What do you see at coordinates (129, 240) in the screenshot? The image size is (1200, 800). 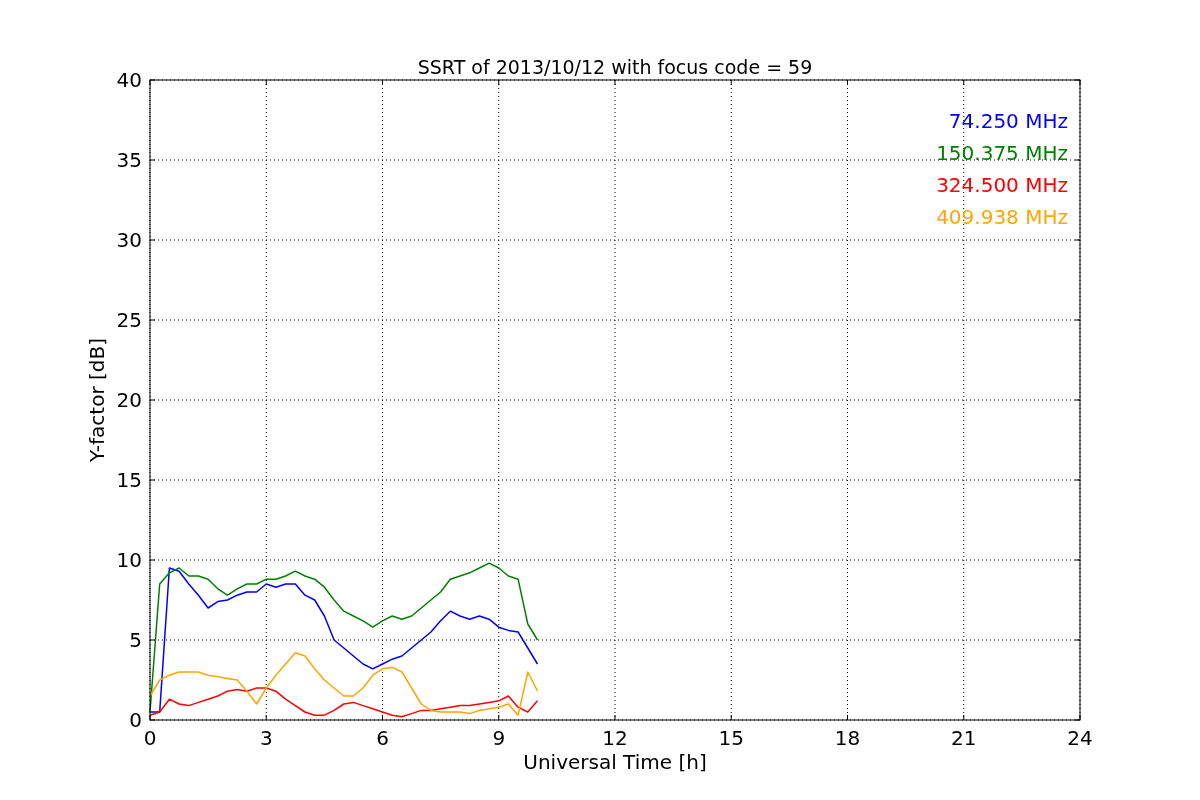 I see `tick-label: 30` at bounding box center [129, 240].